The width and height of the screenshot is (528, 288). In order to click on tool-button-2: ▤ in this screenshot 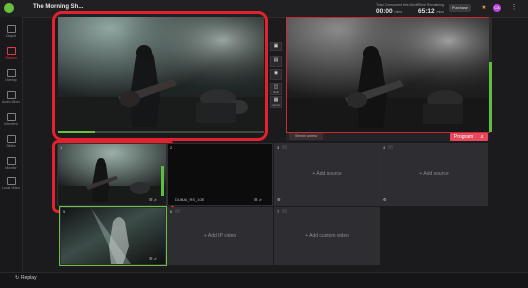, I will do `click(276, 61)`.